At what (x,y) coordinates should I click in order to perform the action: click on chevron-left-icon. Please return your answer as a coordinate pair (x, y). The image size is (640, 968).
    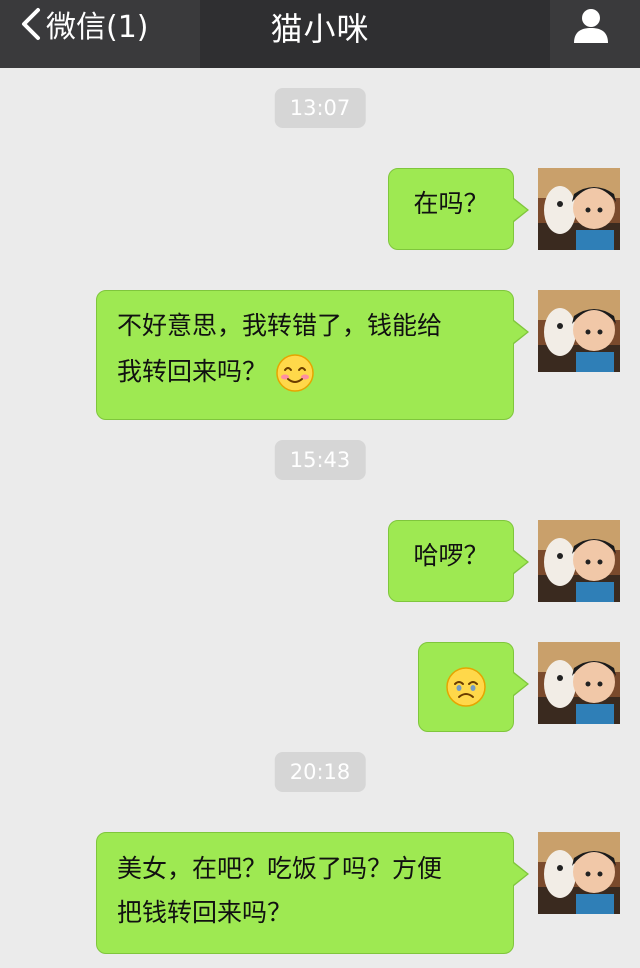
    Looking at the image, I should click on (31, 24).